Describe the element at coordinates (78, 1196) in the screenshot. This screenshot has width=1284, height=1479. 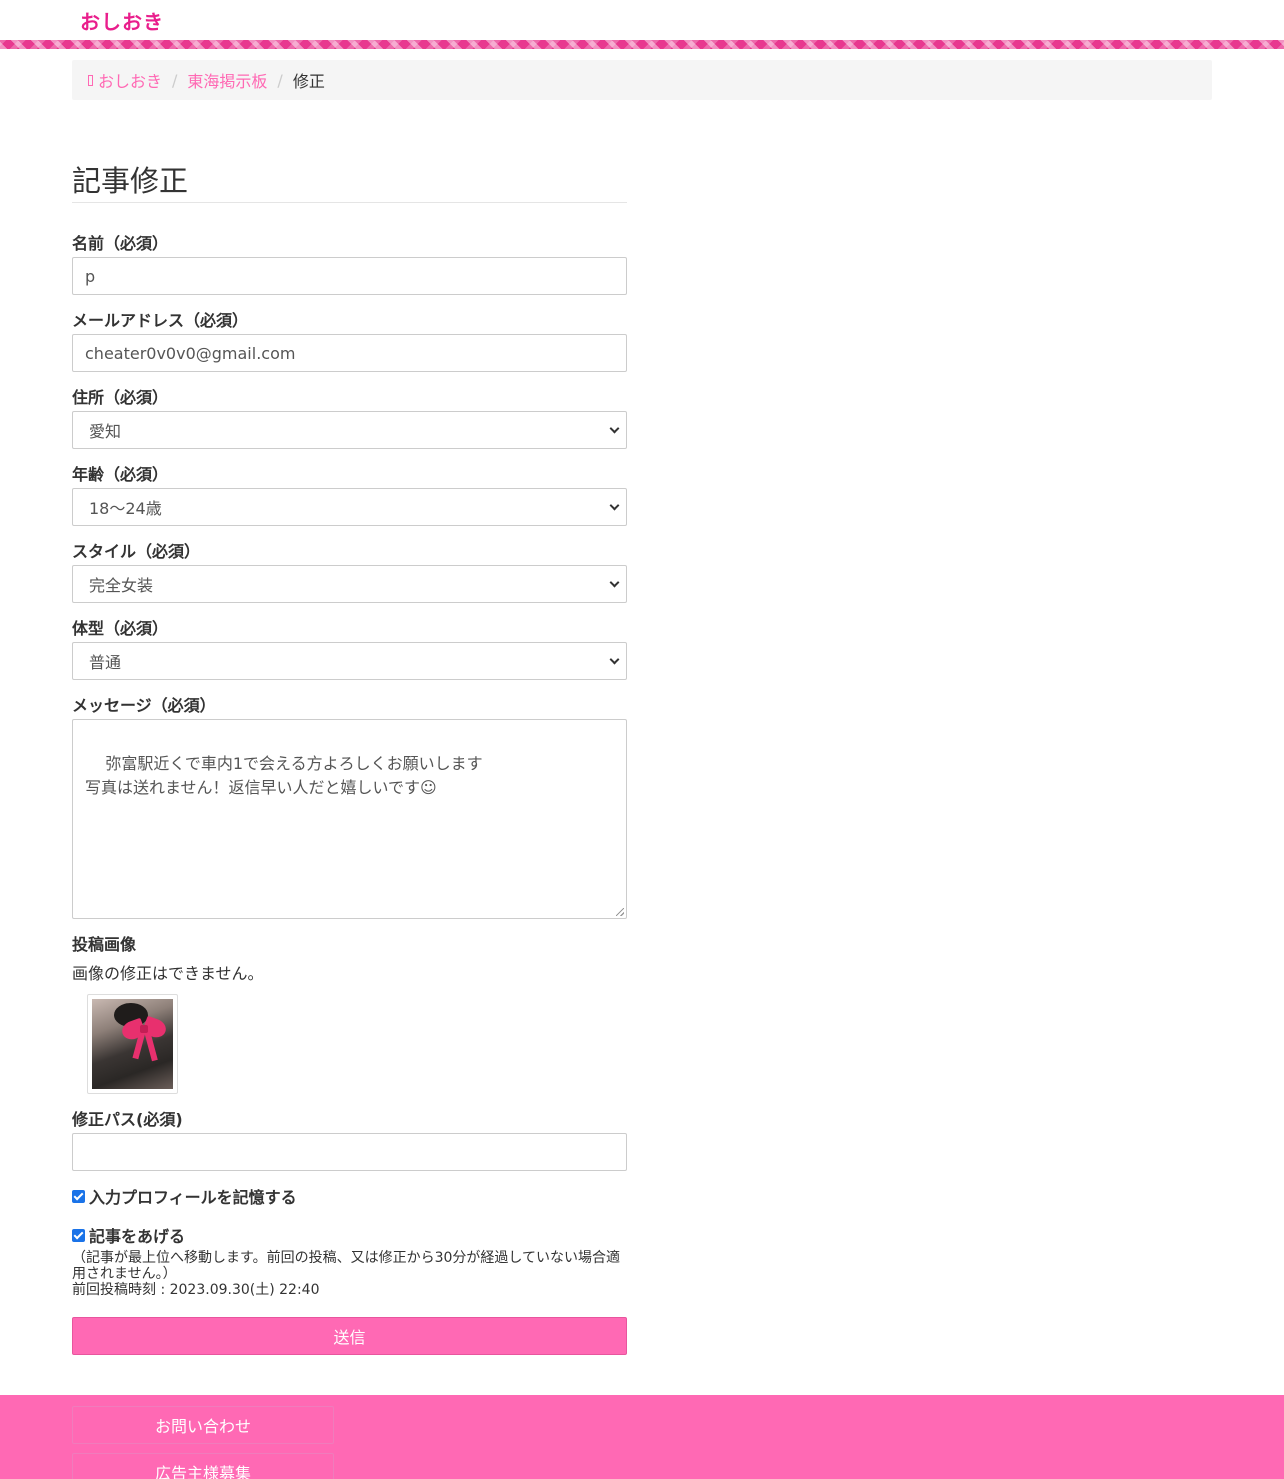
I see `remember-profile-checkbox` at that location.